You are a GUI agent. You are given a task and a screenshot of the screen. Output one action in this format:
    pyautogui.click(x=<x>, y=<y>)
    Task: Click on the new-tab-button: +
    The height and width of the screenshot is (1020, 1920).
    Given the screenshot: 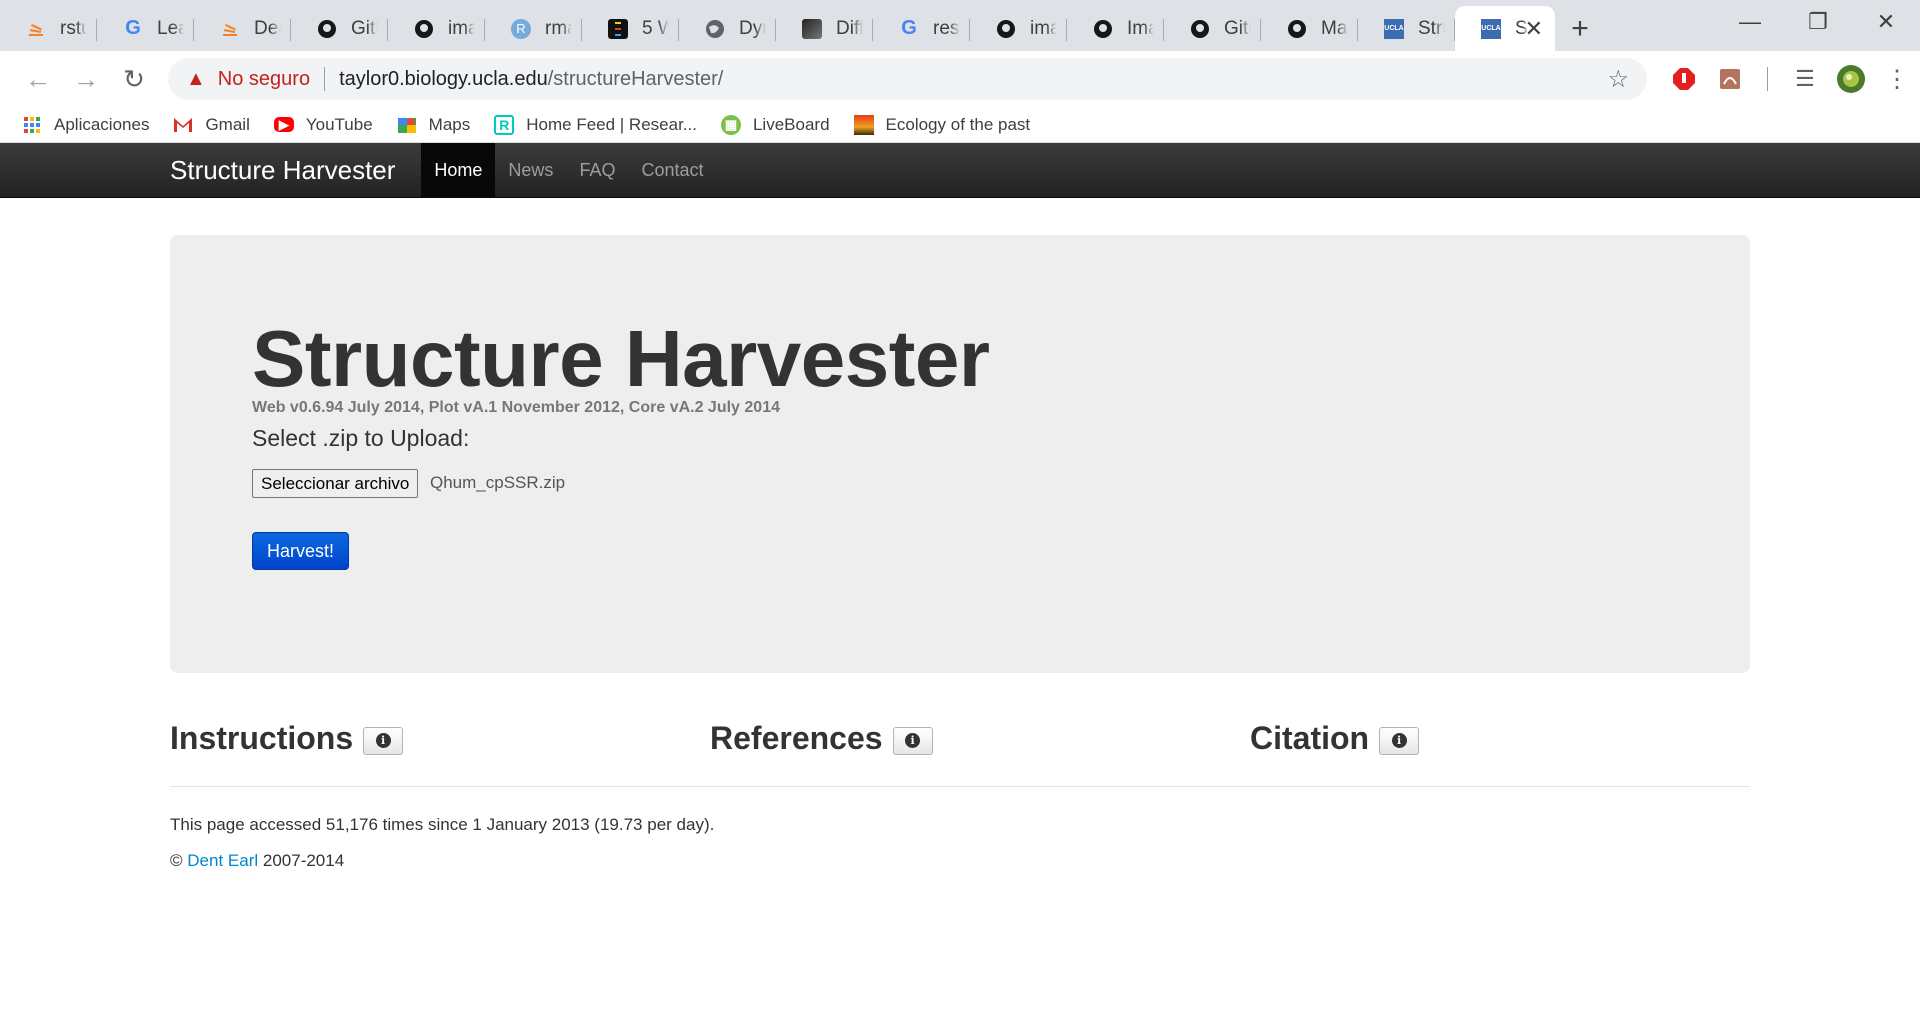 What is the action you would take?
    pyautogui.click(x=1580, y=28)
    